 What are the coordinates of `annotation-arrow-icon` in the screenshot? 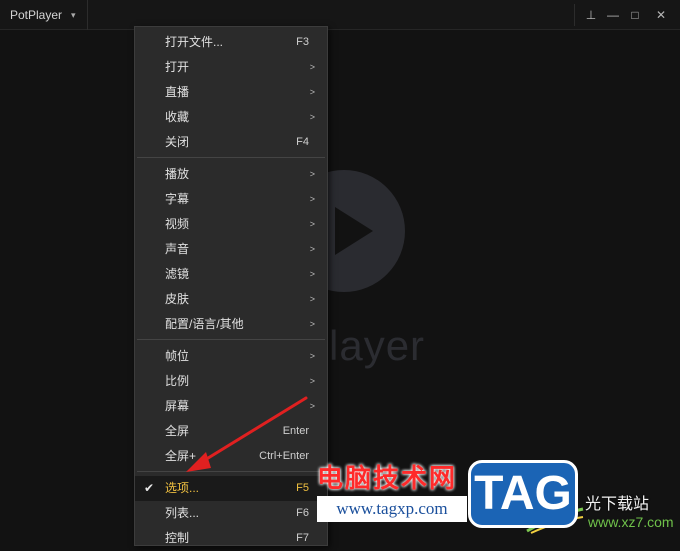 It's located at (247, 434).